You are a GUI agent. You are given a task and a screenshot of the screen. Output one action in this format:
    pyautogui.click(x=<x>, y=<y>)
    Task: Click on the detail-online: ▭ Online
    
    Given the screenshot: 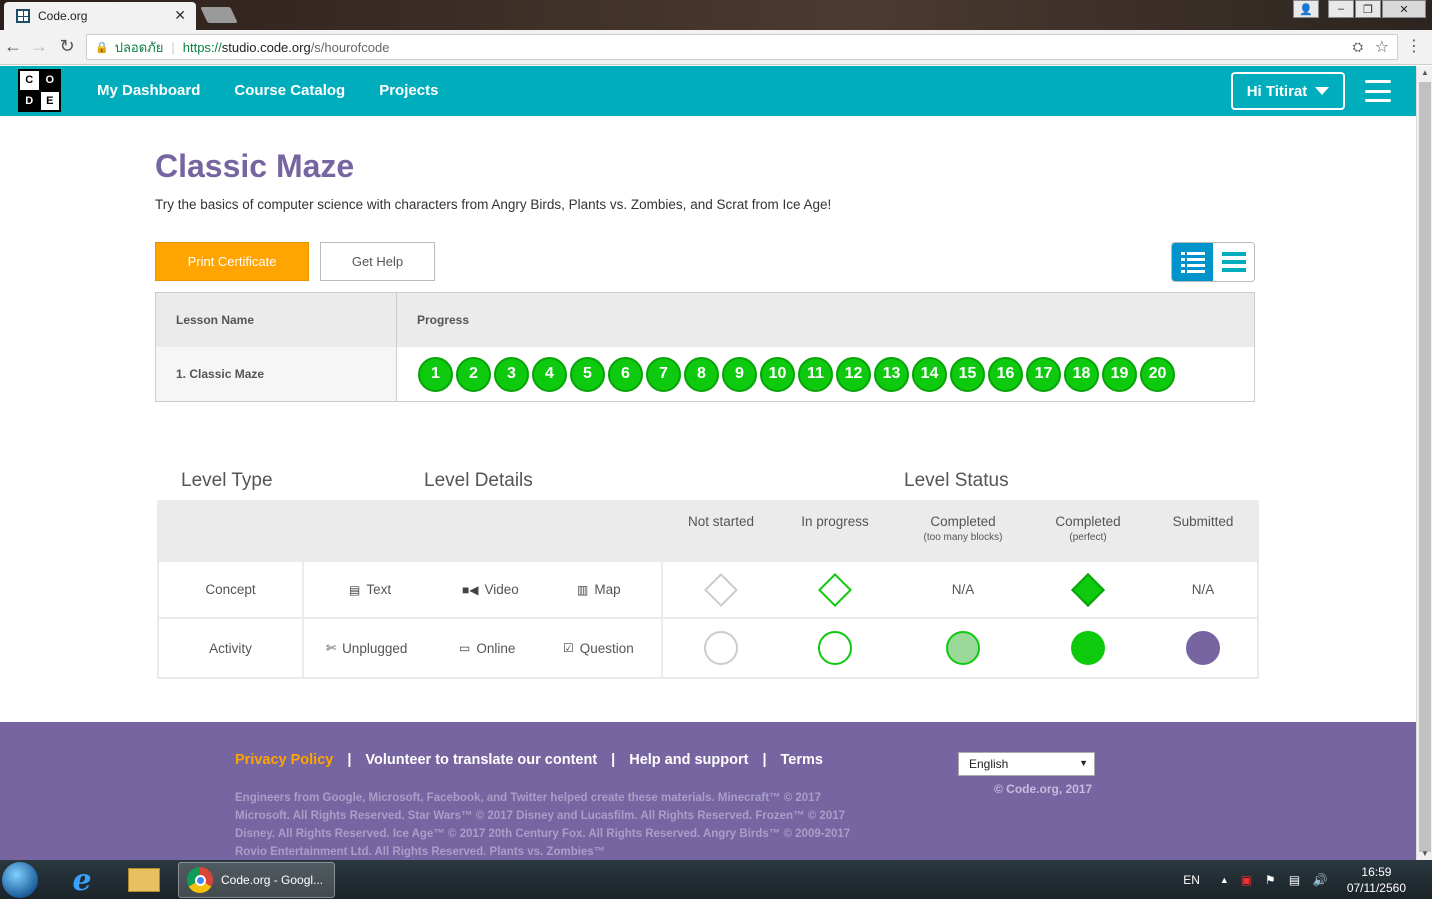 What is the action you would take?
    pyautogui.click(x=487, y=648)
    